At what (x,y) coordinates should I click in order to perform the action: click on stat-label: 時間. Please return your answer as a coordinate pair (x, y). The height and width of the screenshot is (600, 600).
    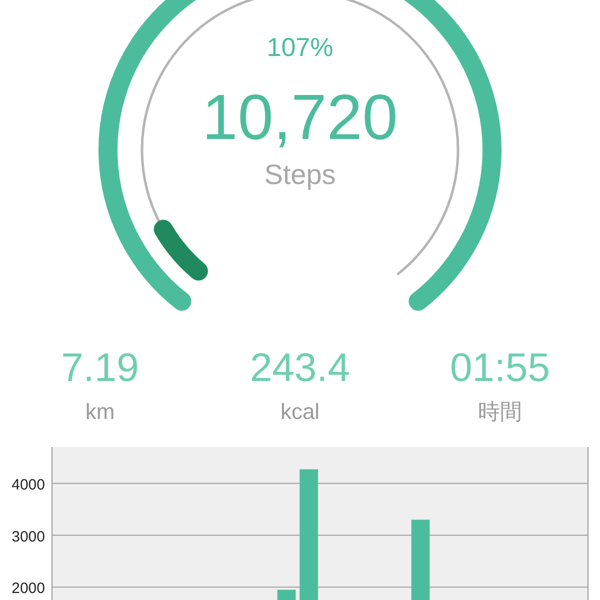
    Looking at the image, I should click on (500, 412).